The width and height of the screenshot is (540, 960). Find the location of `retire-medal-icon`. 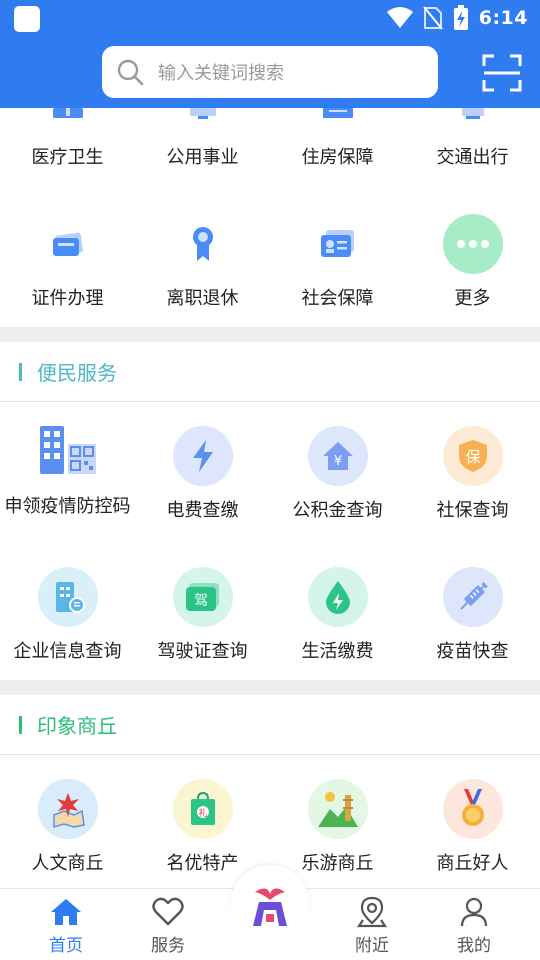

retire-medal-icon is located at coordinates (203, 244).